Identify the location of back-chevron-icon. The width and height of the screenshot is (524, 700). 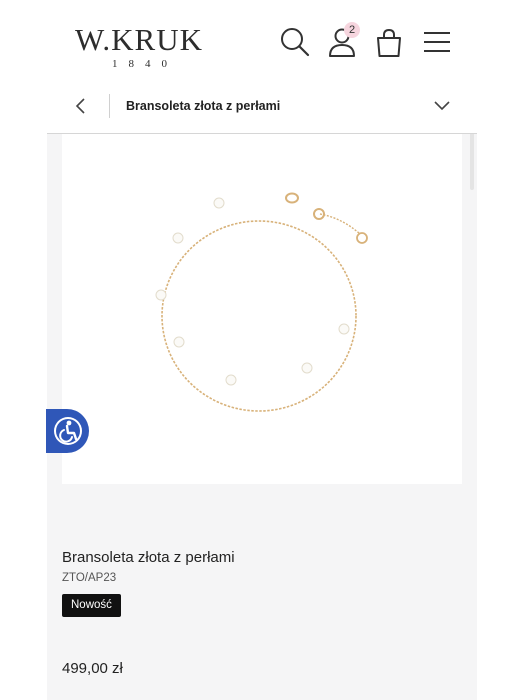
(81, 106).